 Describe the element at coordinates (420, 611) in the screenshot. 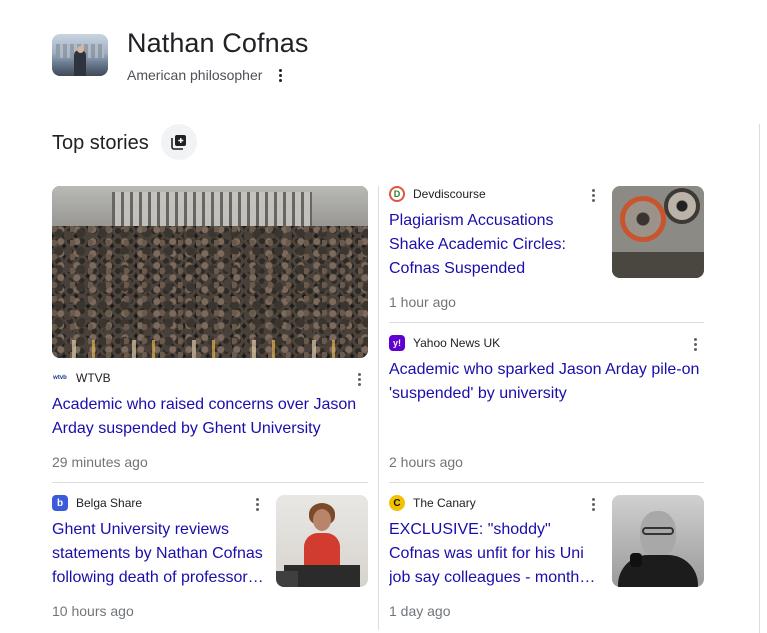

I see `story-5-time: 1 day ago` at that location.